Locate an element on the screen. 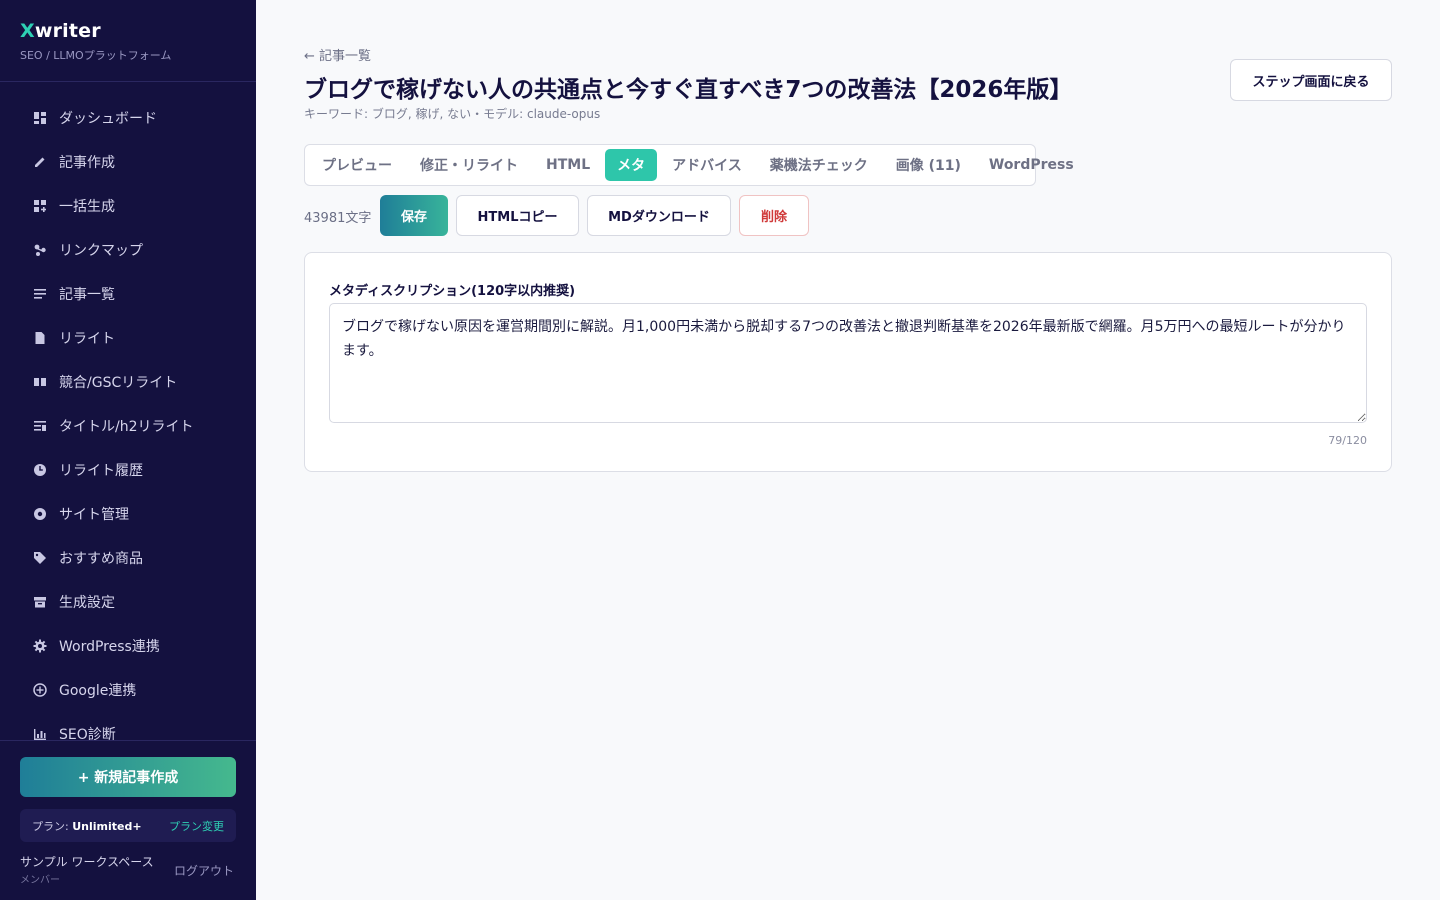 This screenshot has height=900, width=1440. sidebar-item-label: おすすめ商品 is located at coordinates (101, 559).